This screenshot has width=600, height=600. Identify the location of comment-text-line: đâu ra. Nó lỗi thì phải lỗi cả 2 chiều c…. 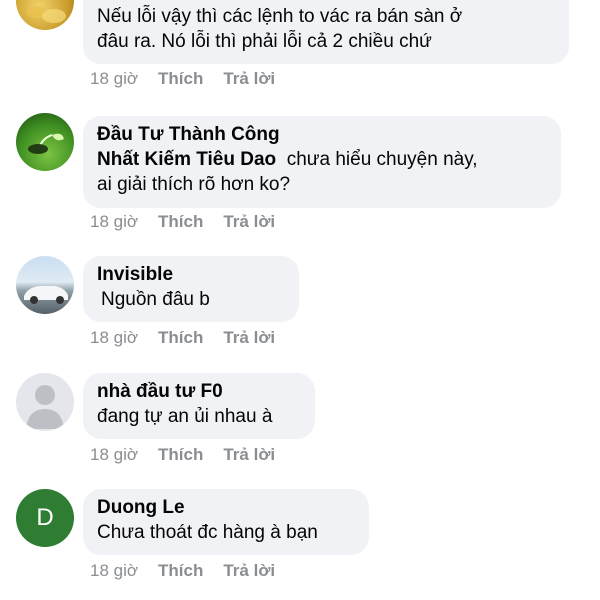
(264, 41).